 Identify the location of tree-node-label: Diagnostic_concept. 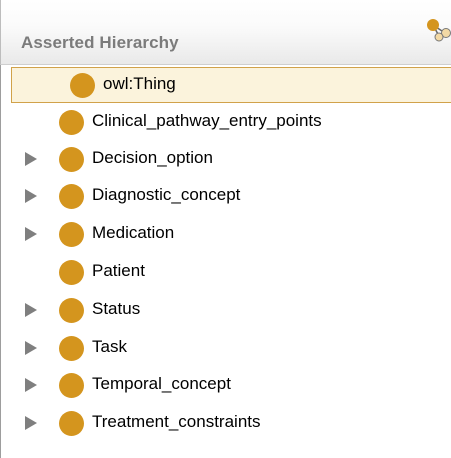
(166, 194).